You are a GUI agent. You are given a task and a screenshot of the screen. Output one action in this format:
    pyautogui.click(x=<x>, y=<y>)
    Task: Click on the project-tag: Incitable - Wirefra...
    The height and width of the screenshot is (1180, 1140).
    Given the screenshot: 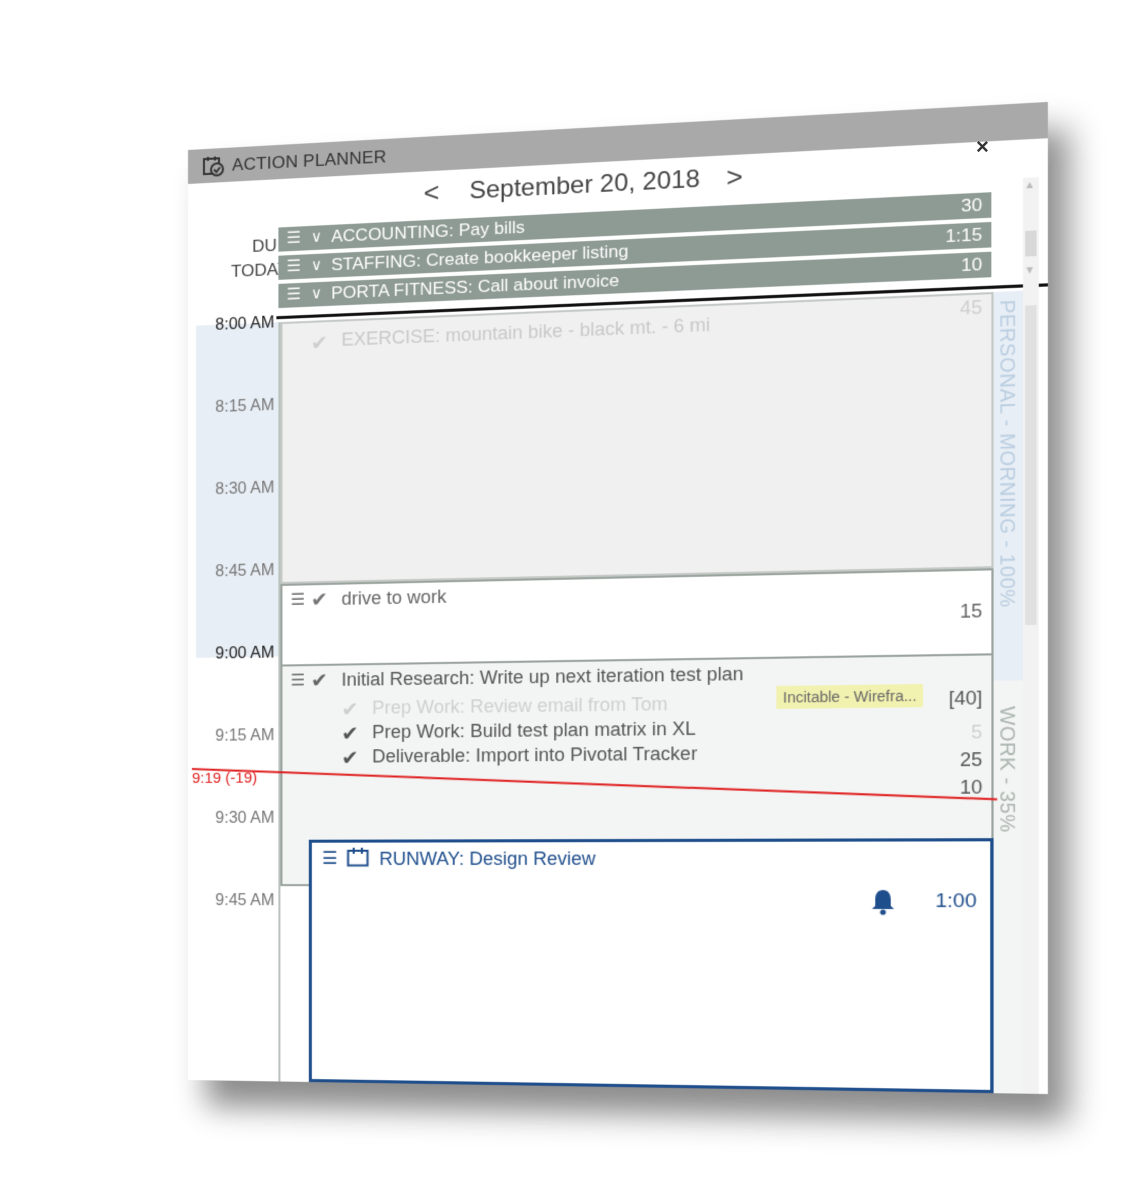 What is the action you would take?
    pyautogui.click(x=850, y=696)
    